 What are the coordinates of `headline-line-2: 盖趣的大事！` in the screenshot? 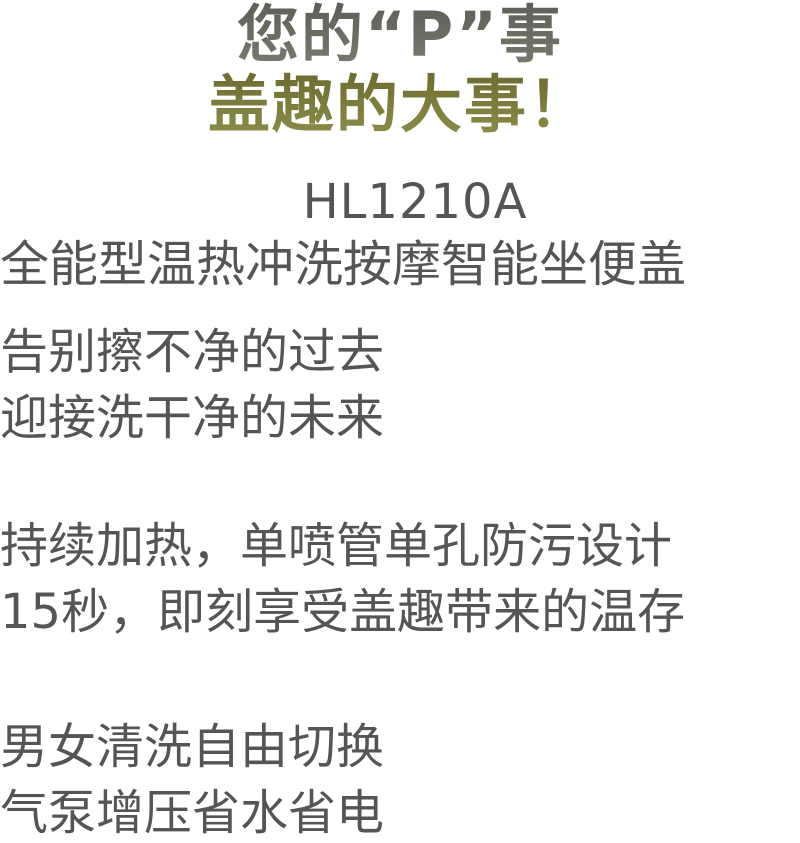 It's located at (400, 105).